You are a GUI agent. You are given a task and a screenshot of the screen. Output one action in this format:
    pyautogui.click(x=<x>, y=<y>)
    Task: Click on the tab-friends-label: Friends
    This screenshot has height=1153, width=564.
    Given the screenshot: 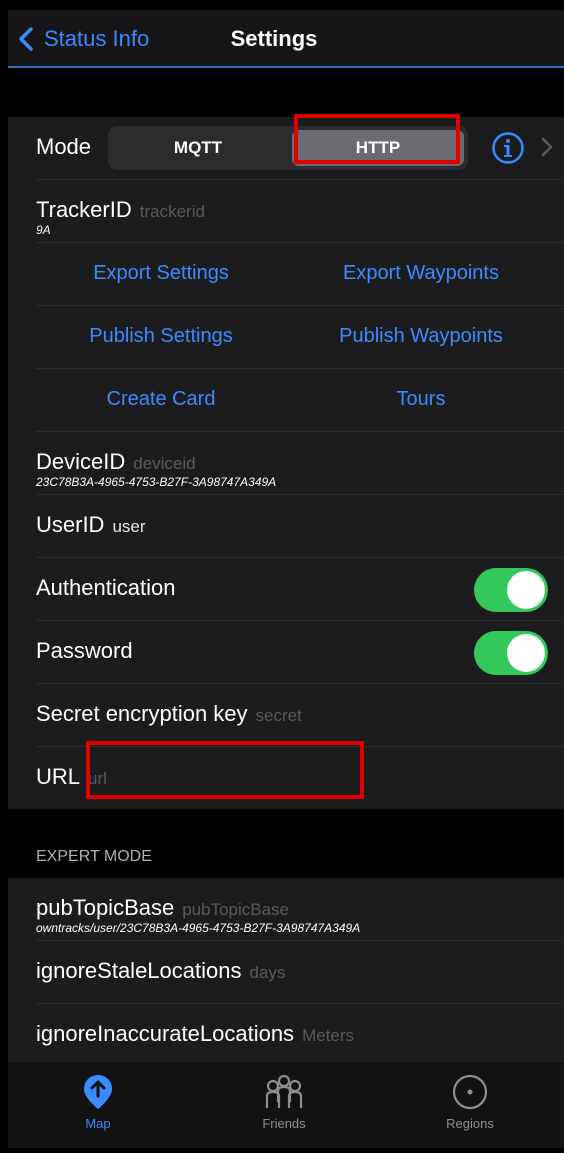 What is the action you would take?
    pyautogui.click(x=284, y=1123)
    